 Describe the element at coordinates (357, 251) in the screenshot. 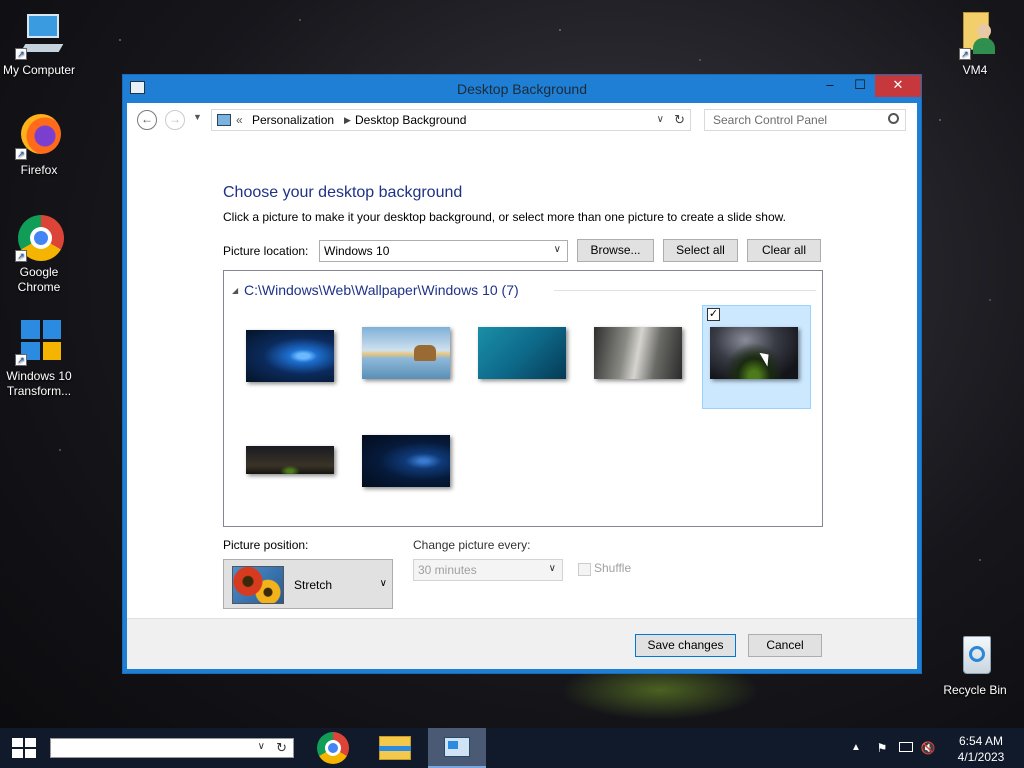

I see `picture-location-value: Windows 10` at that location.